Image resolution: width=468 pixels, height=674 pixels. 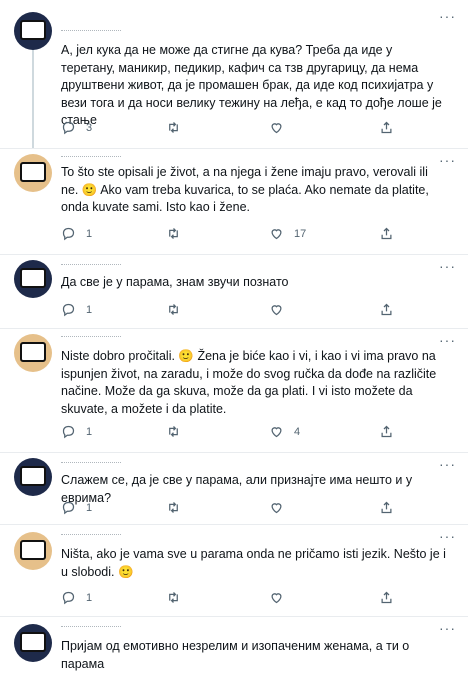 I want to click on tweet-text: Да све је у парама, знам звучи познато, so click(x=175, y=282).